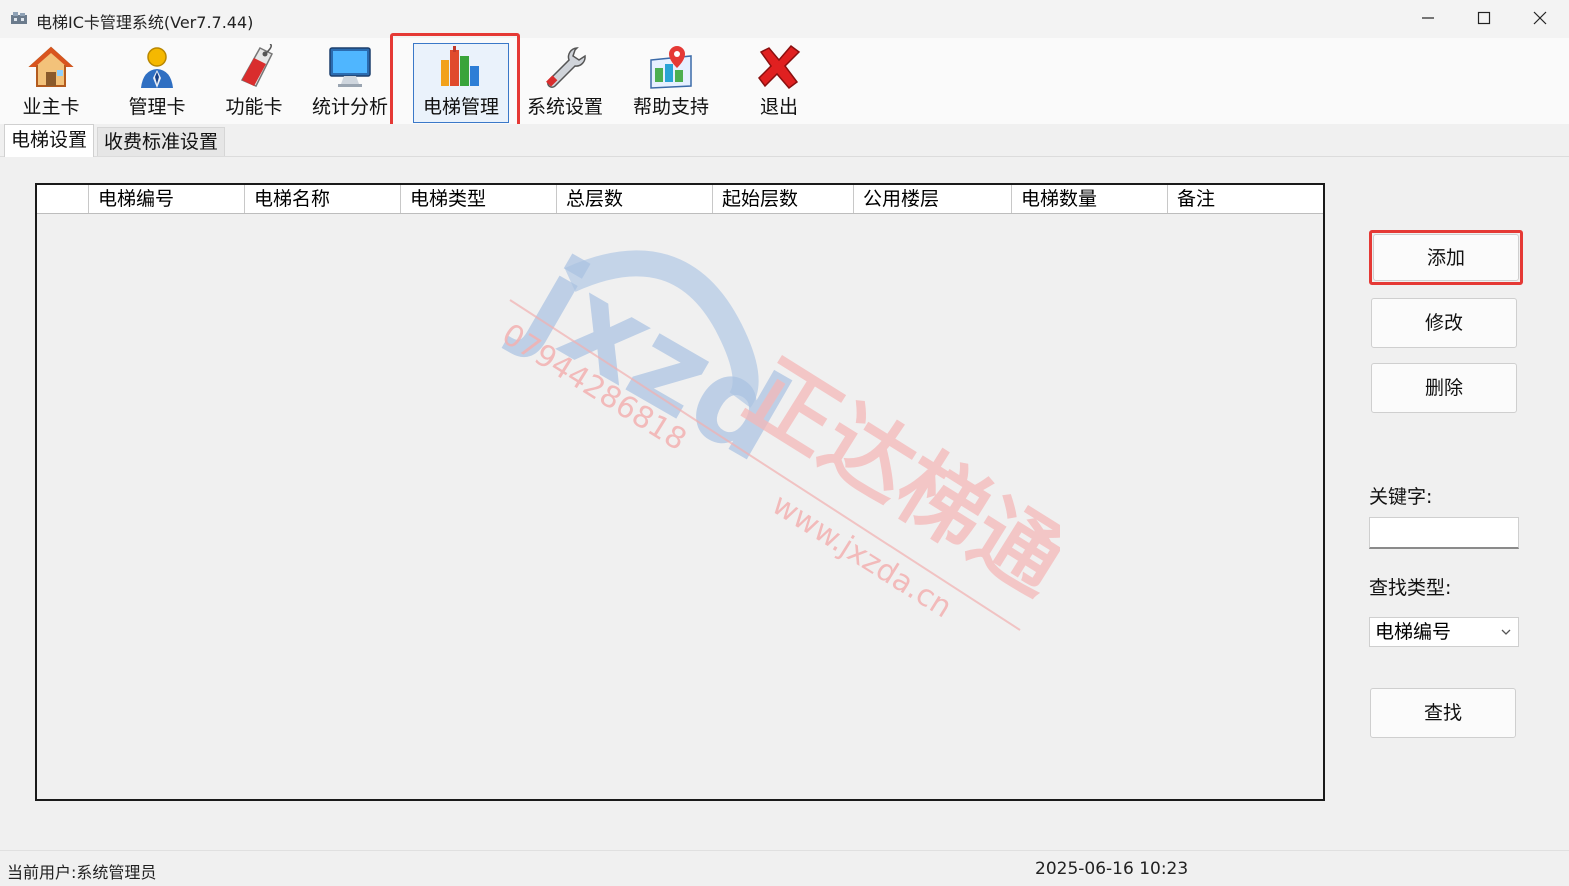  Describe the element at coordinates (51, 66) in the screenshot. I see `house-icon` at that location.